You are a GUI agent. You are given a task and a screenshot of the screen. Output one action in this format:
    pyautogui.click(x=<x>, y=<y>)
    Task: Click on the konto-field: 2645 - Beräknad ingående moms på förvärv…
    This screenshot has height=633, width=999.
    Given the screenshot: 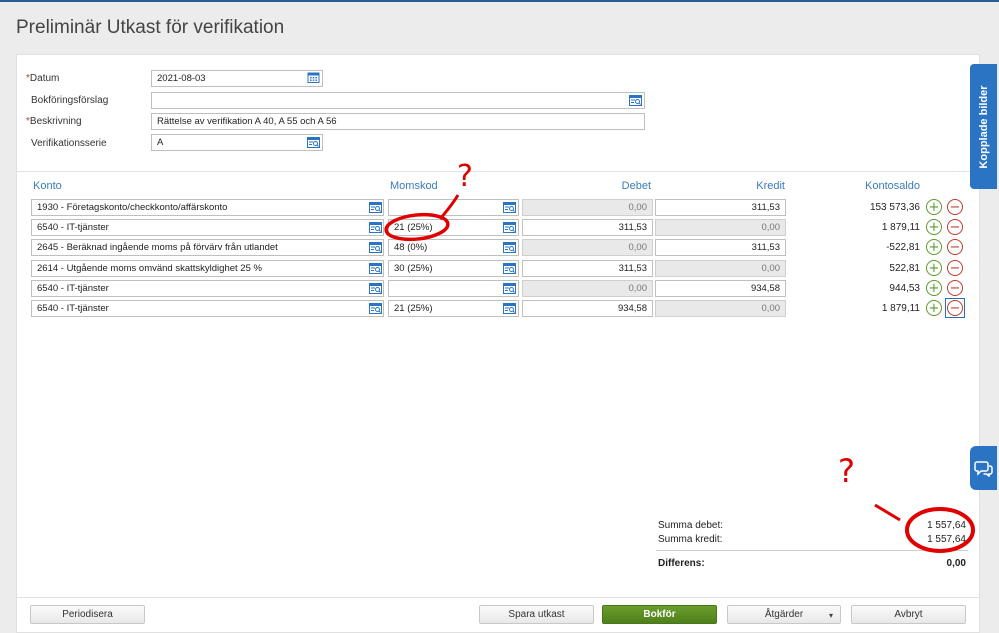 What is the action you would take?
    pyautogui.click(x=207, y=247)
    